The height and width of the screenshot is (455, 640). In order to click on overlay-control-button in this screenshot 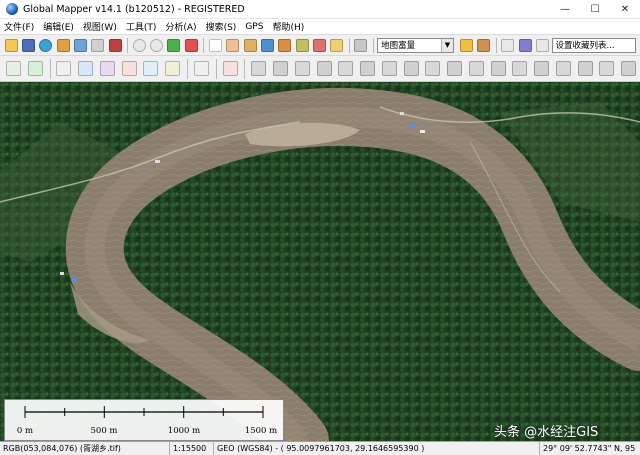, I will do `click(80, 45)`.